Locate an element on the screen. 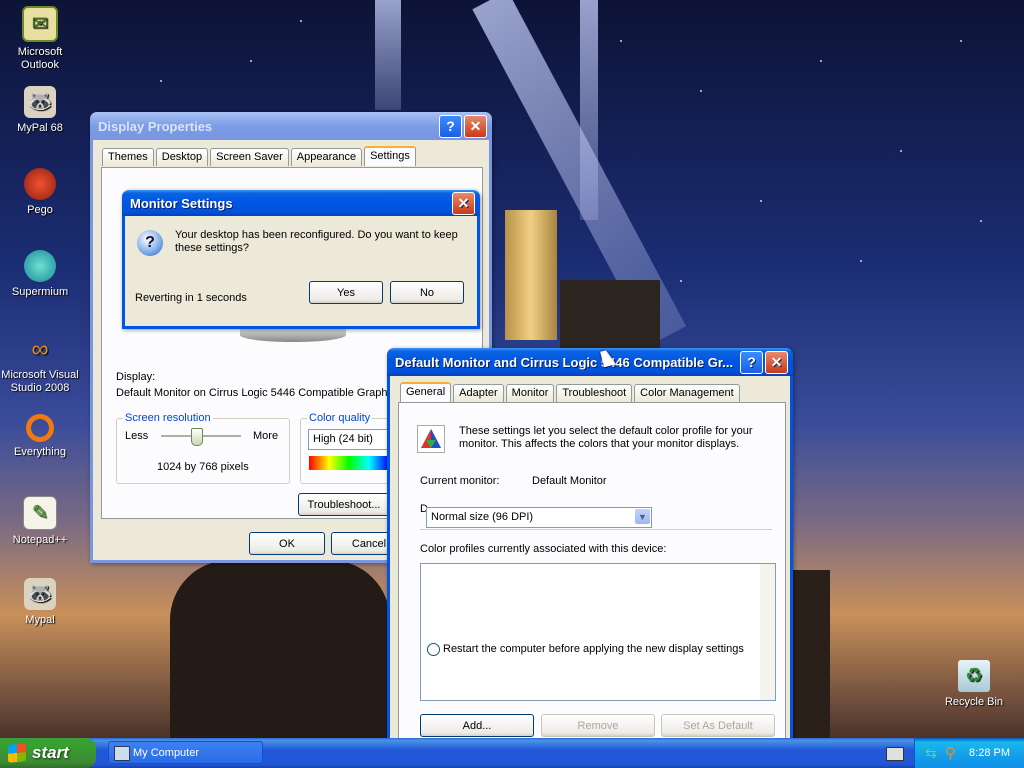 The height and width of the screenshot is (768, 1024). tab-appearance: Appearance is located at coordinates (326, 157).